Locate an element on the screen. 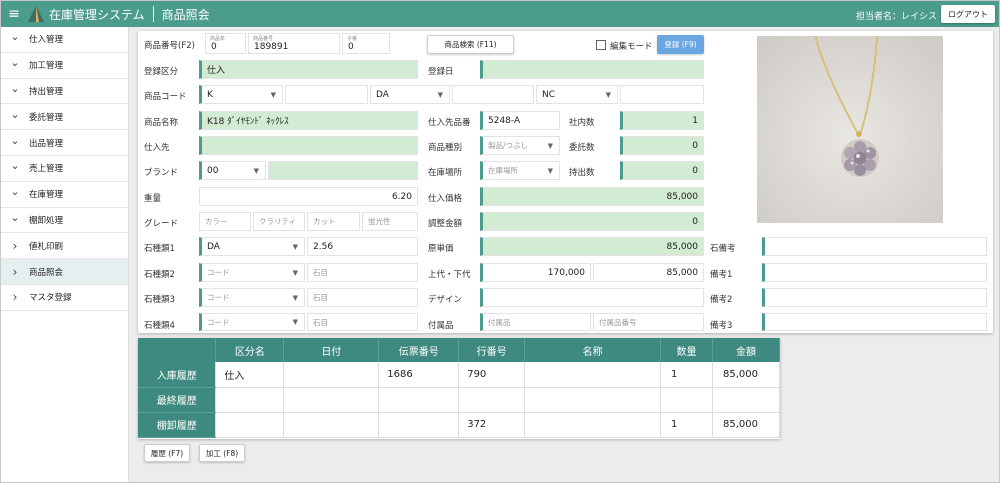  product-sub-field: 子番 0 is located at coordinates (366, 43).